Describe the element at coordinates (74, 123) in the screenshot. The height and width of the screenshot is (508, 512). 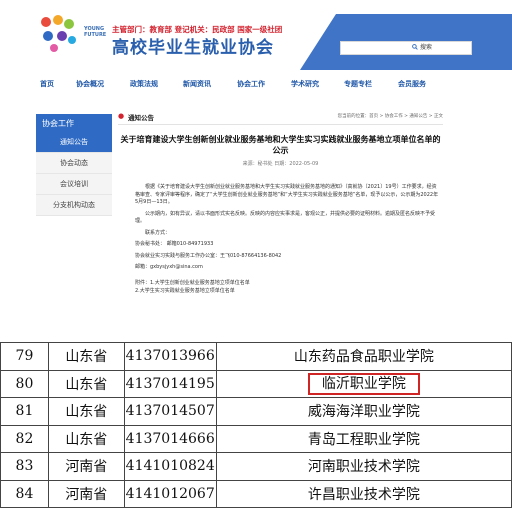
I see `sidebar-title: 协会工作` at that location.